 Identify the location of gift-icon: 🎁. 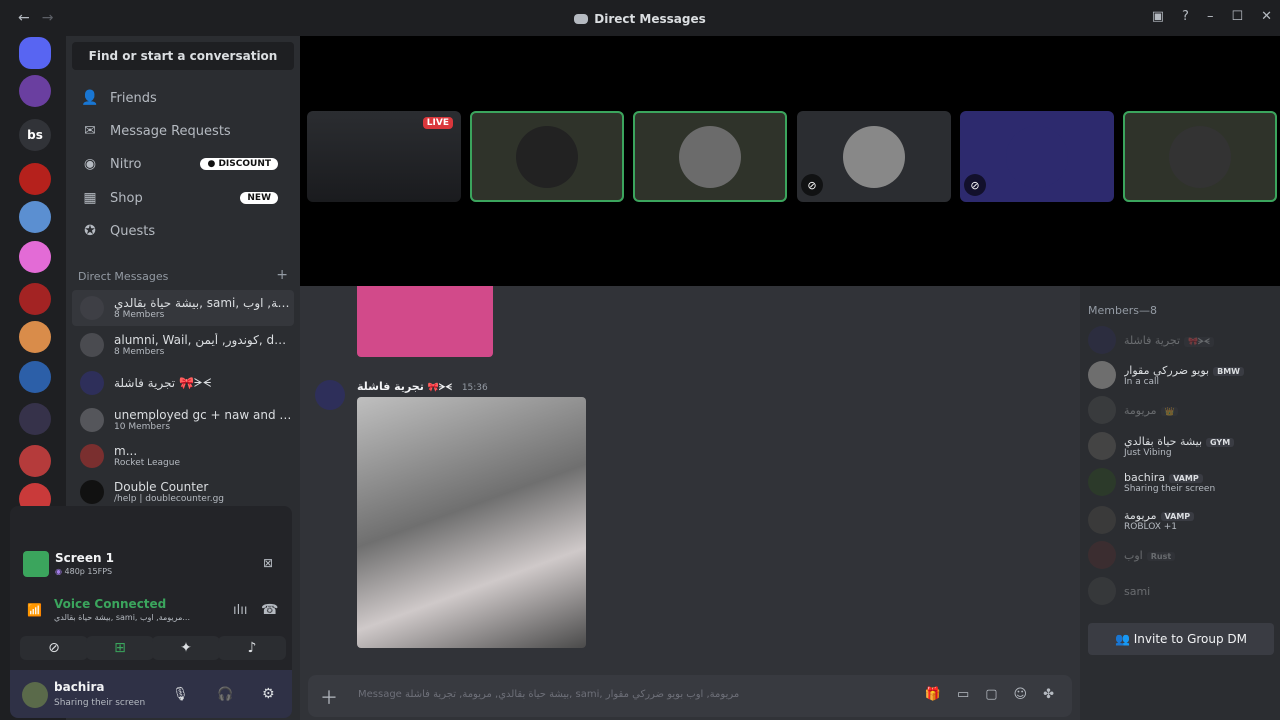
(933, 694).